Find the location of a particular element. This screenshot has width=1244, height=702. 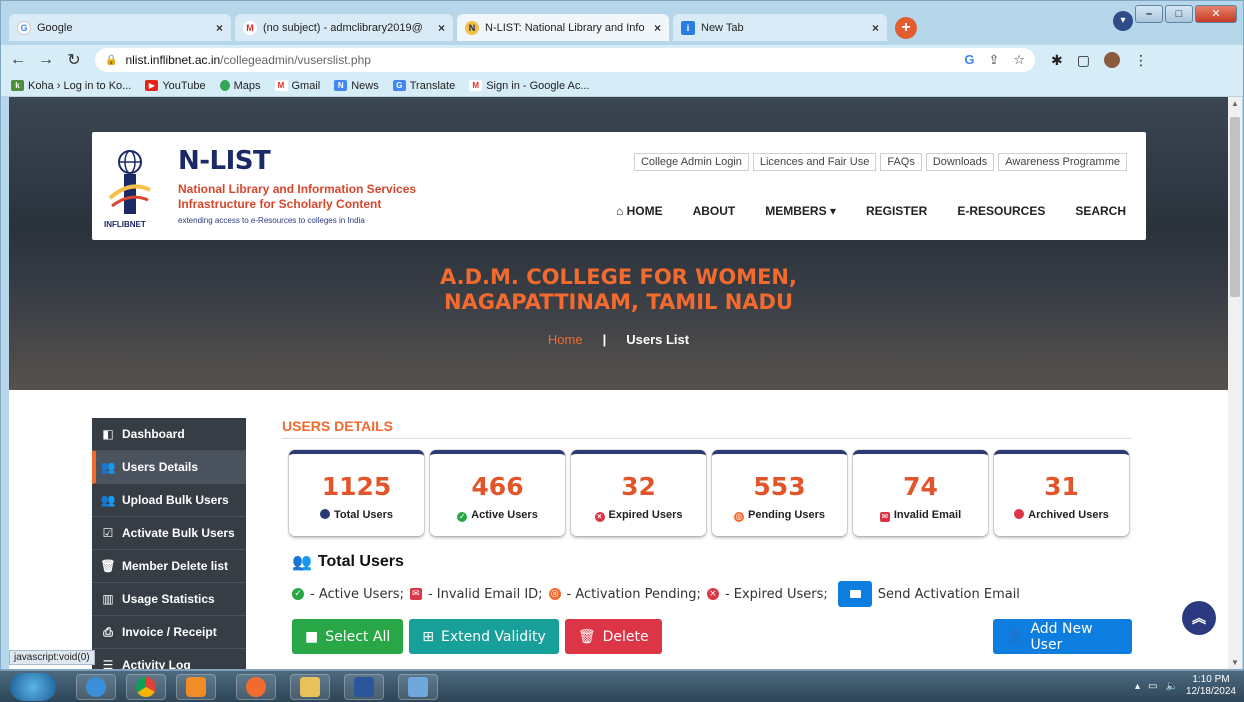

bookmark-star-icon: ☆ is located at coordinates (1019, 60).